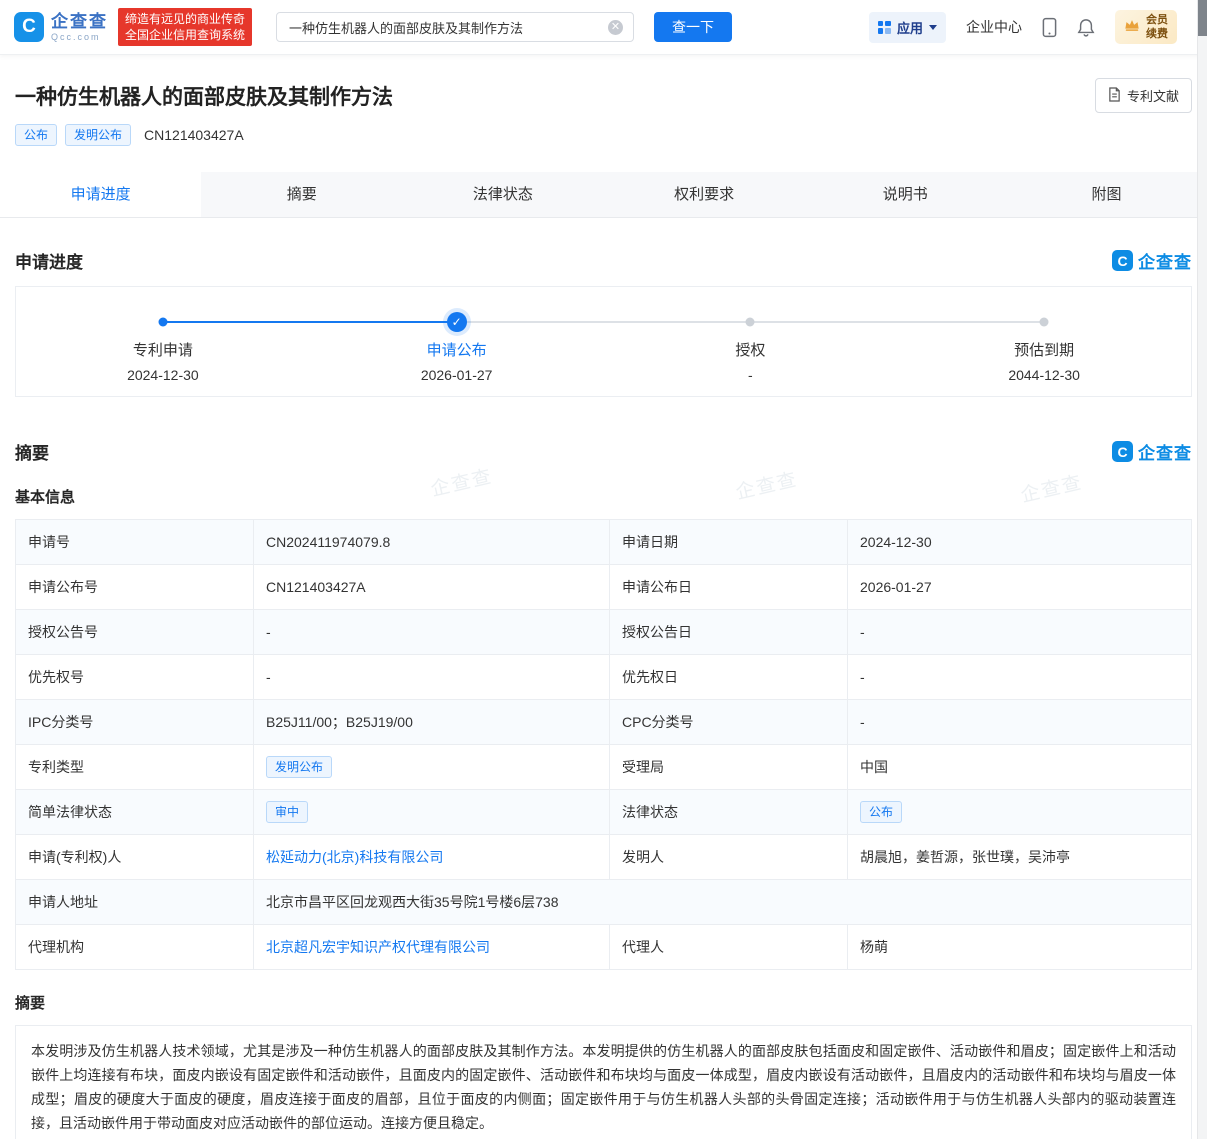  What do you see at coordinates (1202, 18) in the screenshot?
I see `scrollbar-thumb` at bounding box center [1202, 18].